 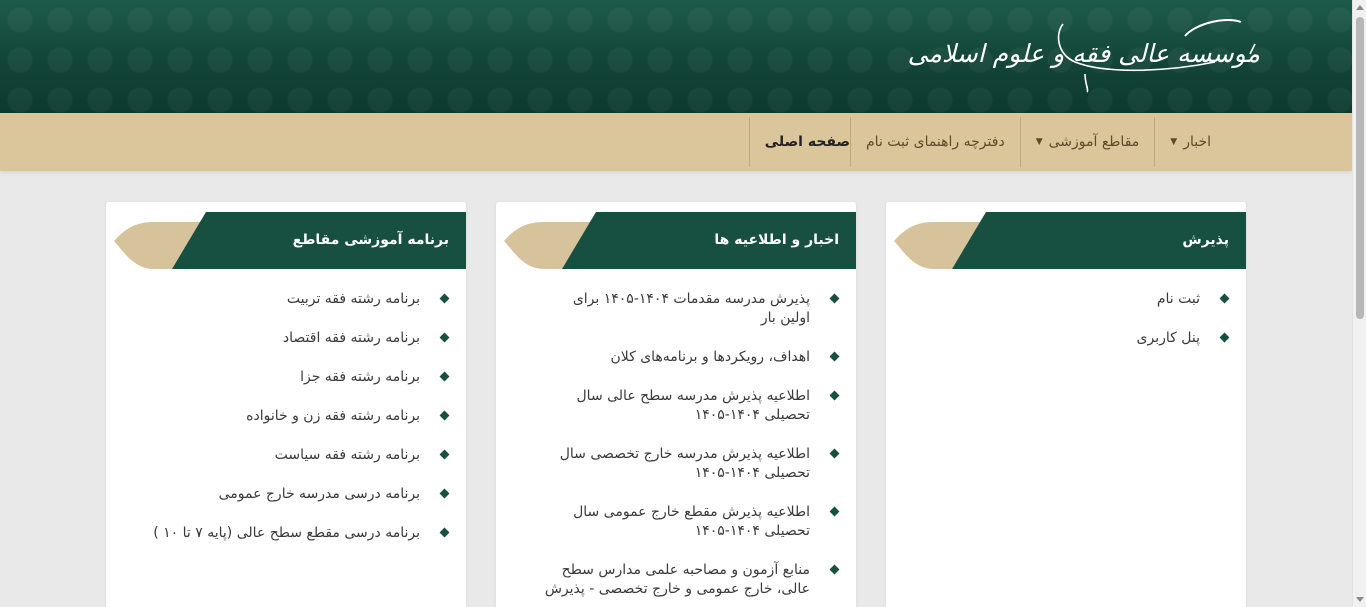 What do you see at coordinates (1205, 240) in the screenshot?
I see `card-title: پذیرش` at bounding box center [1205, 240].